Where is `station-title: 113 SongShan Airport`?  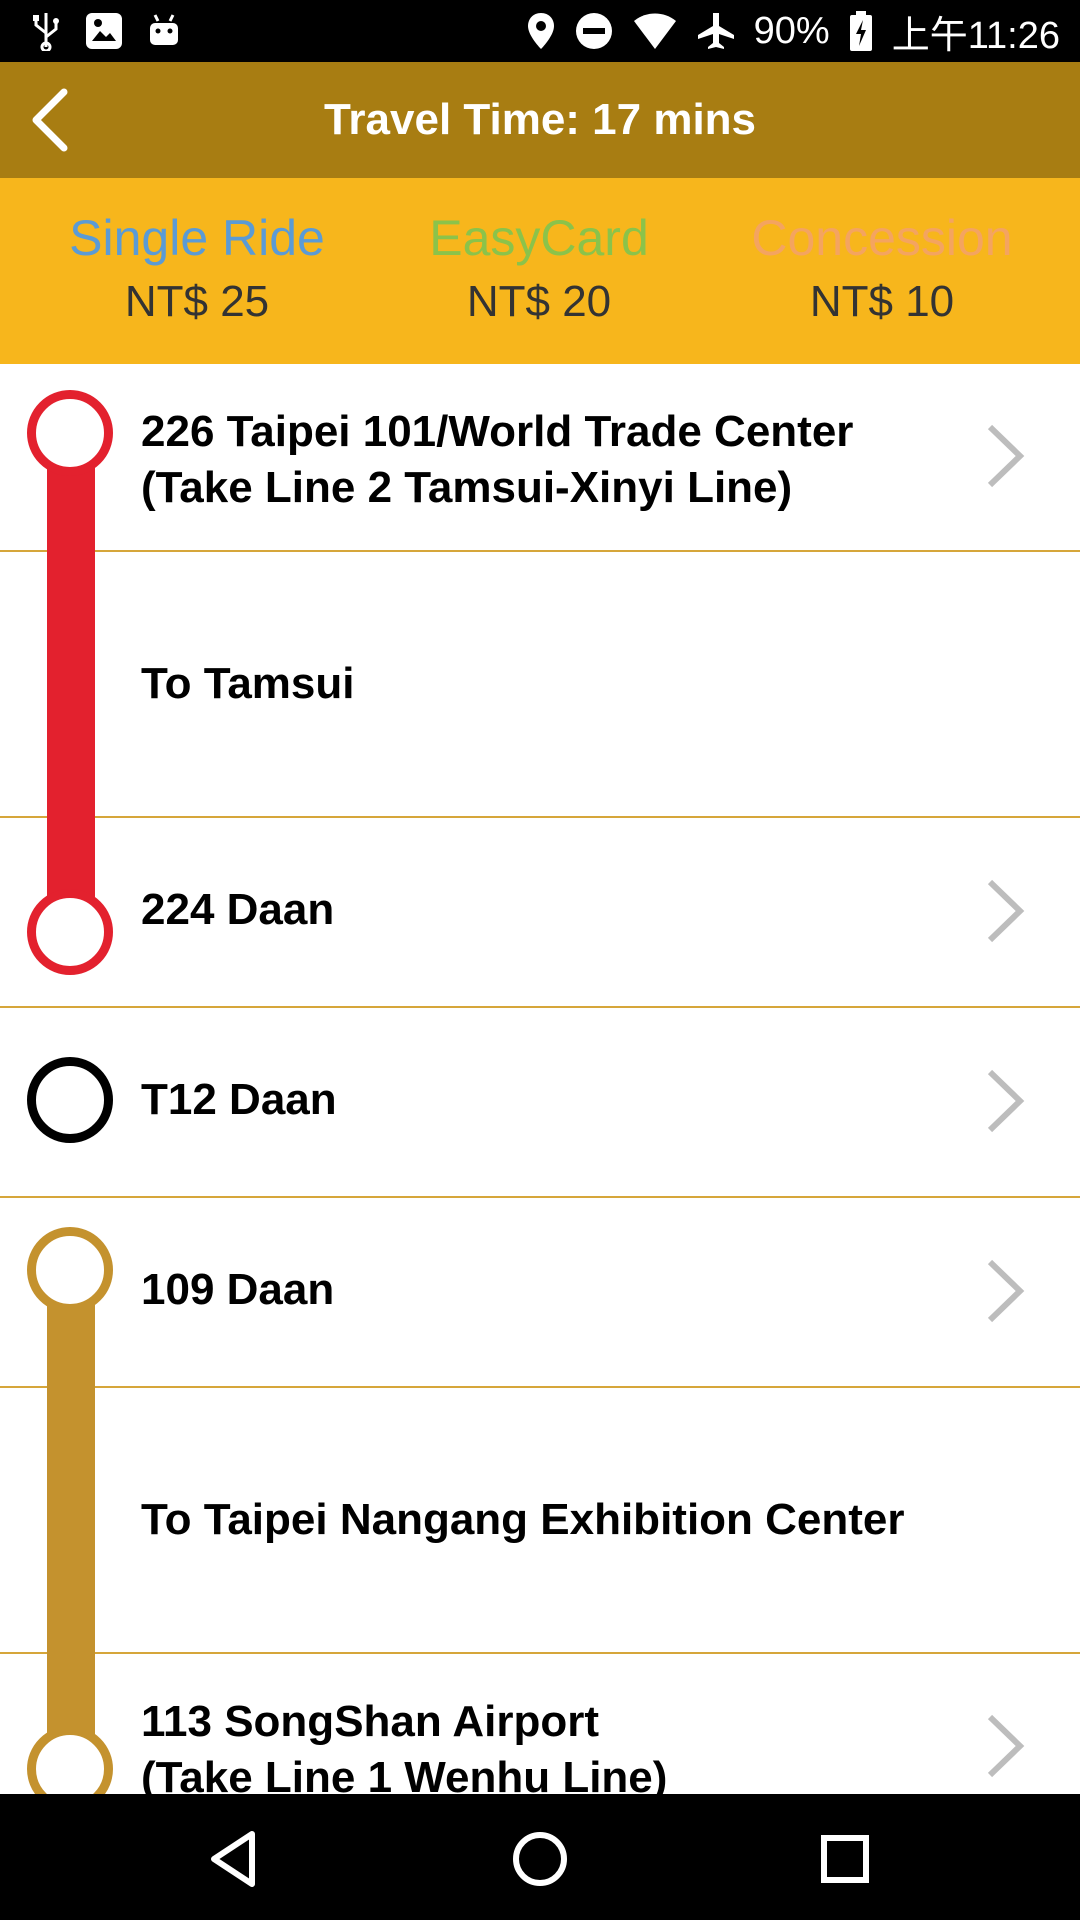
station-title: 113 SongShan Airport is located at coordinates (370, 1721).